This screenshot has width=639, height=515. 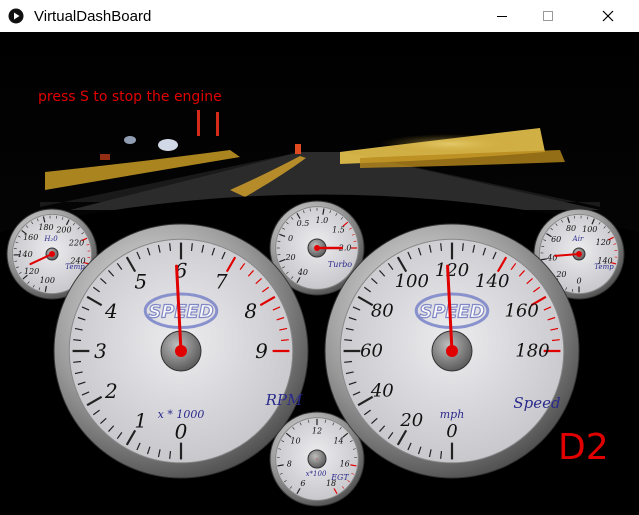 What do you see at coordinates (140, 421) in the screenshot?
I see `rpm-tick-label: 1` at bounding box center [140, 421].